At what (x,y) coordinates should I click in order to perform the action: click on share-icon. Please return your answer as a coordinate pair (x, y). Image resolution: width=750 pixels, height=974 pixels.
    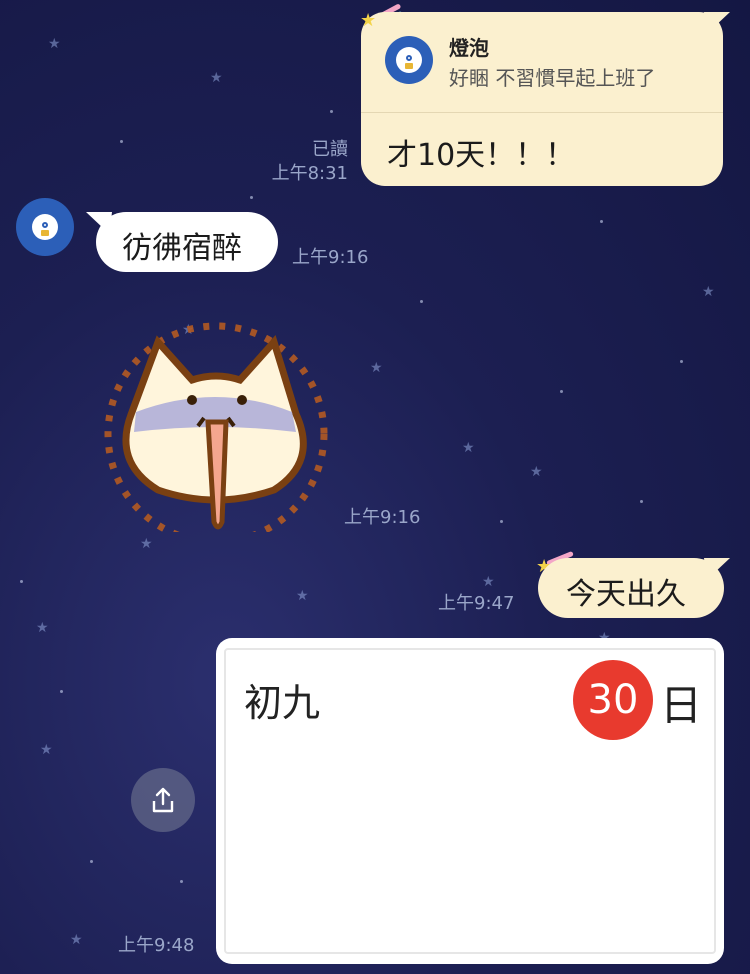
    Looking at the image, I should click on (163, 800).